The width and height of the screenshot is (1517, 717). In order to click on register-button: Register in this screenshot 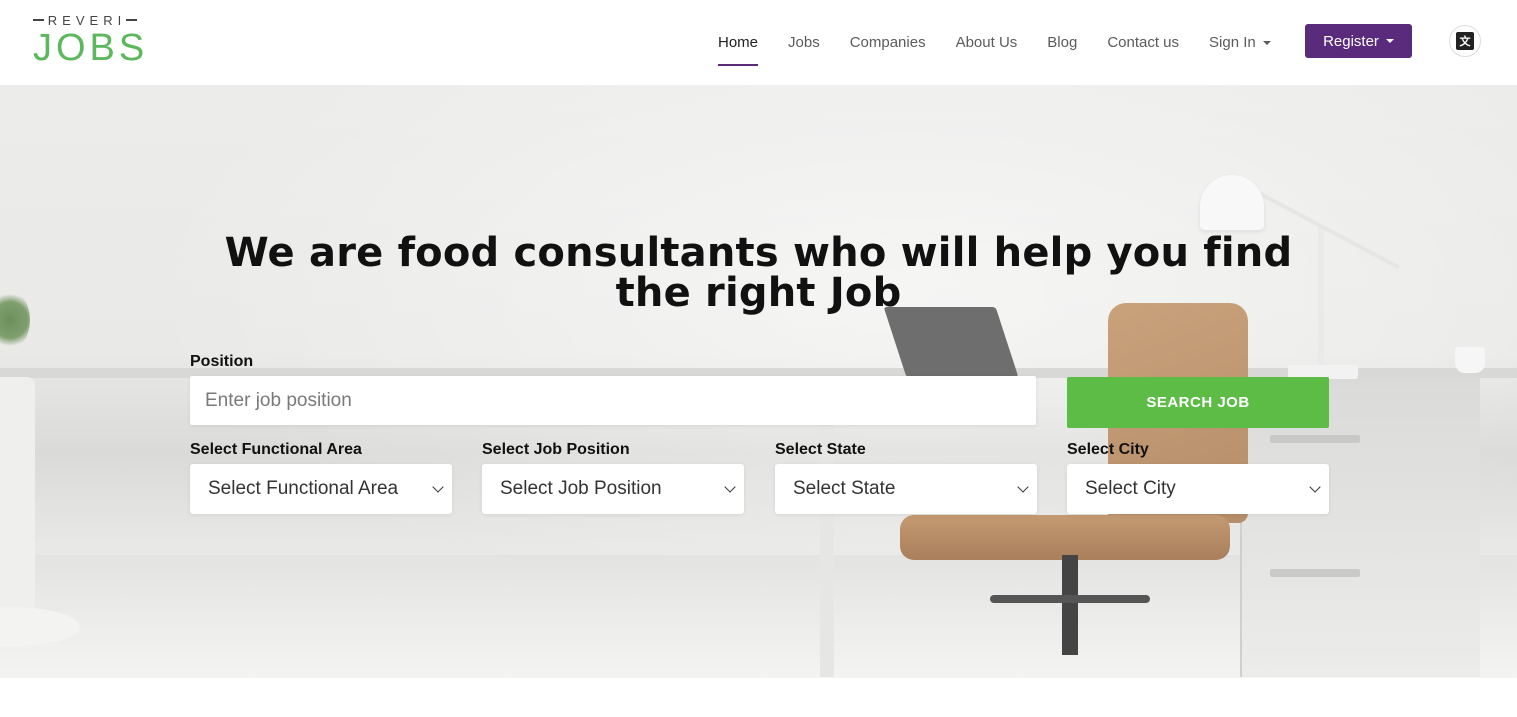, I will do `click(1358, 41)`.